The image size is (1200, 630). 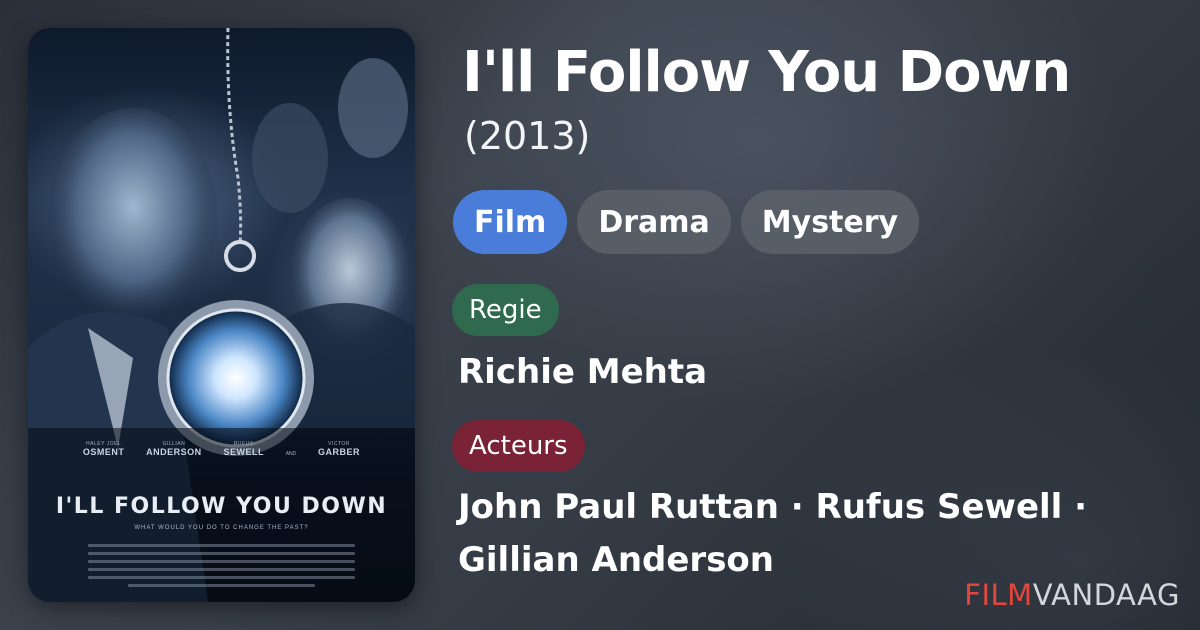 I want to click on movie-year: (2013), so click(x=527, y=136).